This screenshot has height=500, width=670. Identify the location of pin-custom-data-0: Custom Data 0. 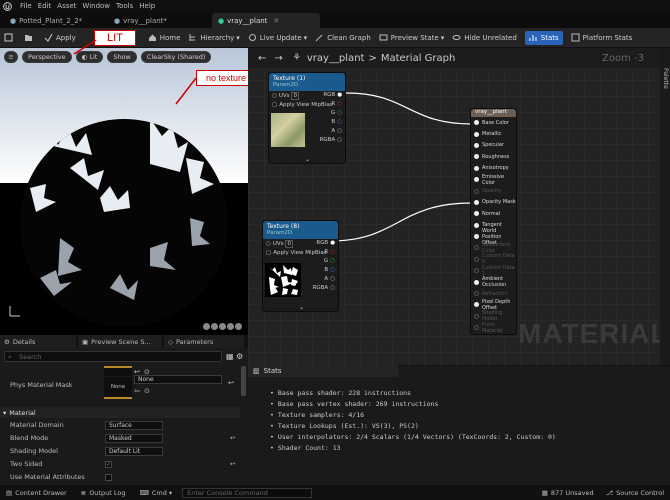
(493, 259).